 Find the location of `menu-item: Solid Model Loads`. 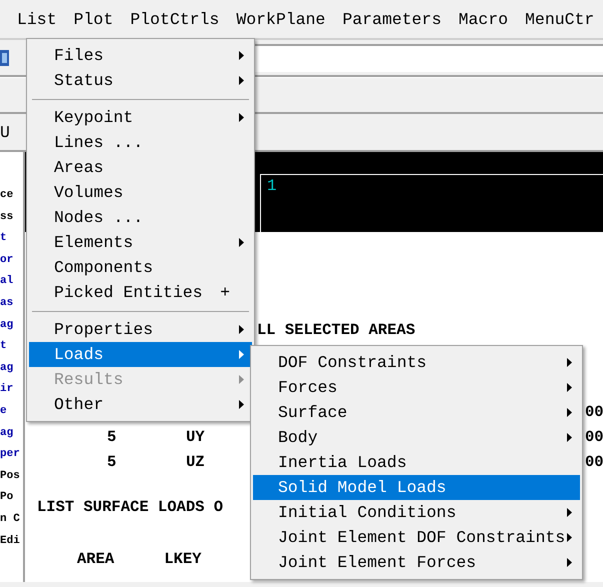

menu-item: Solid Model Loads is located at coordinates (416, 487).